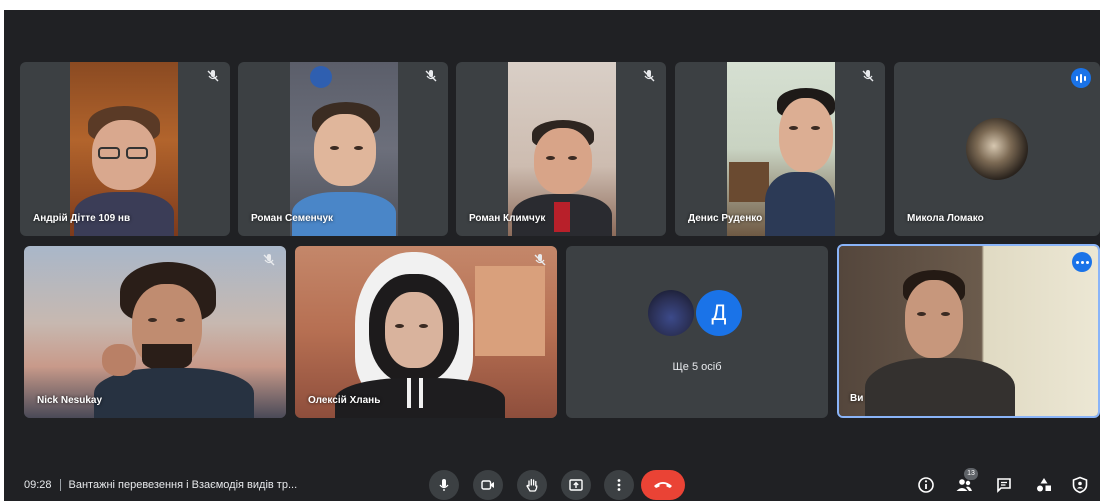 Image resolution: width=1100 pixels, height=501 pixels. What do you see at coordinates (945, 218) in the screenshot?
I see `participant-name: Микола Ломако` at bounding box center [945, 218].